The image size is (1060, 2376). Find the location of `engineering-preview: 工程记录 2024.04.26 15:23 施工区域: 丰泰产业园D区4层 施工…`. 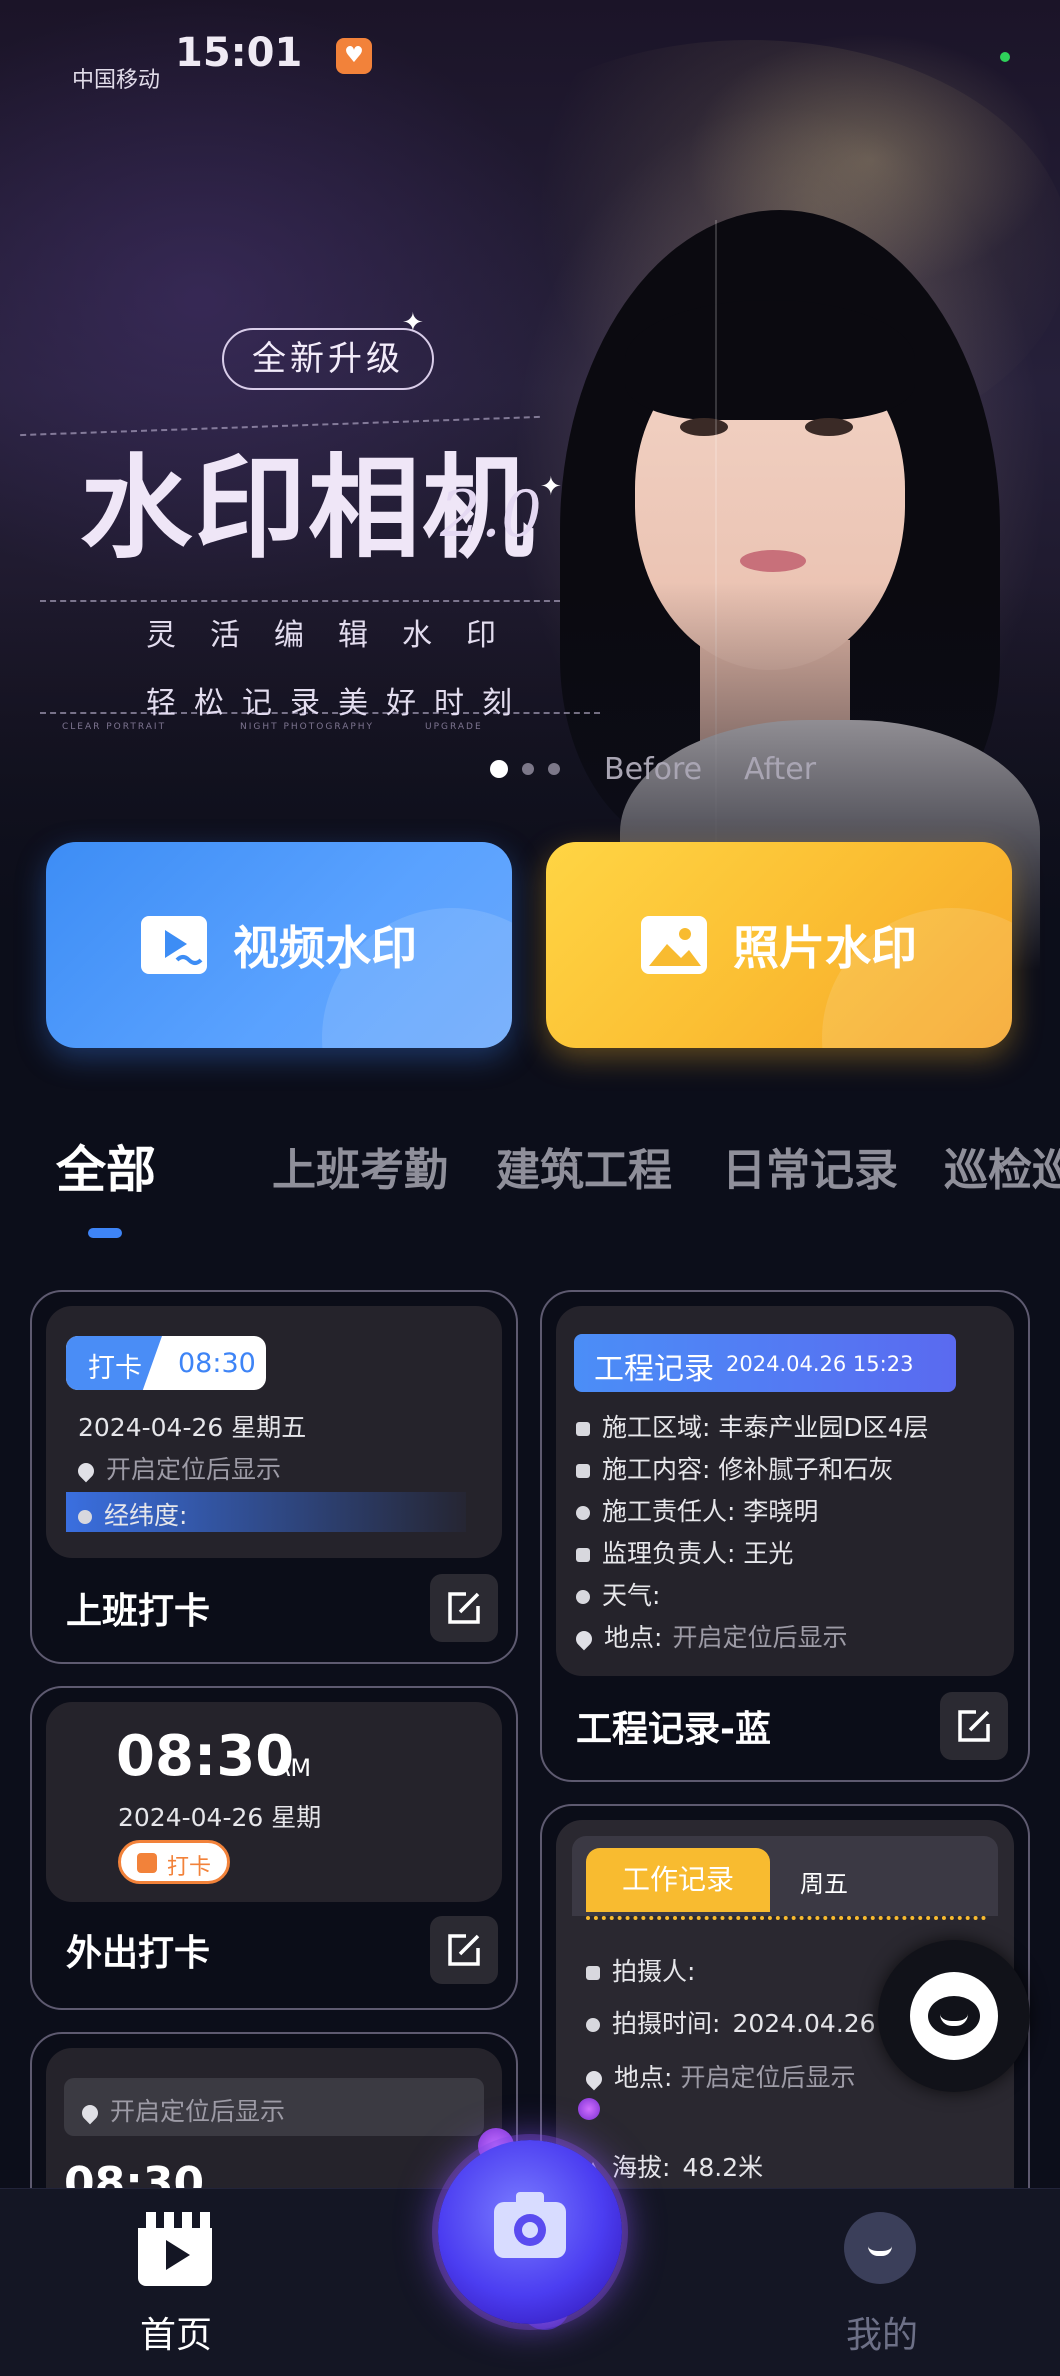

engineering-preview: 工程记录 2024.04.26 15:23 施工区域: 丰泰产业园D区4层 施工… is located at coordinates (785, 1491).